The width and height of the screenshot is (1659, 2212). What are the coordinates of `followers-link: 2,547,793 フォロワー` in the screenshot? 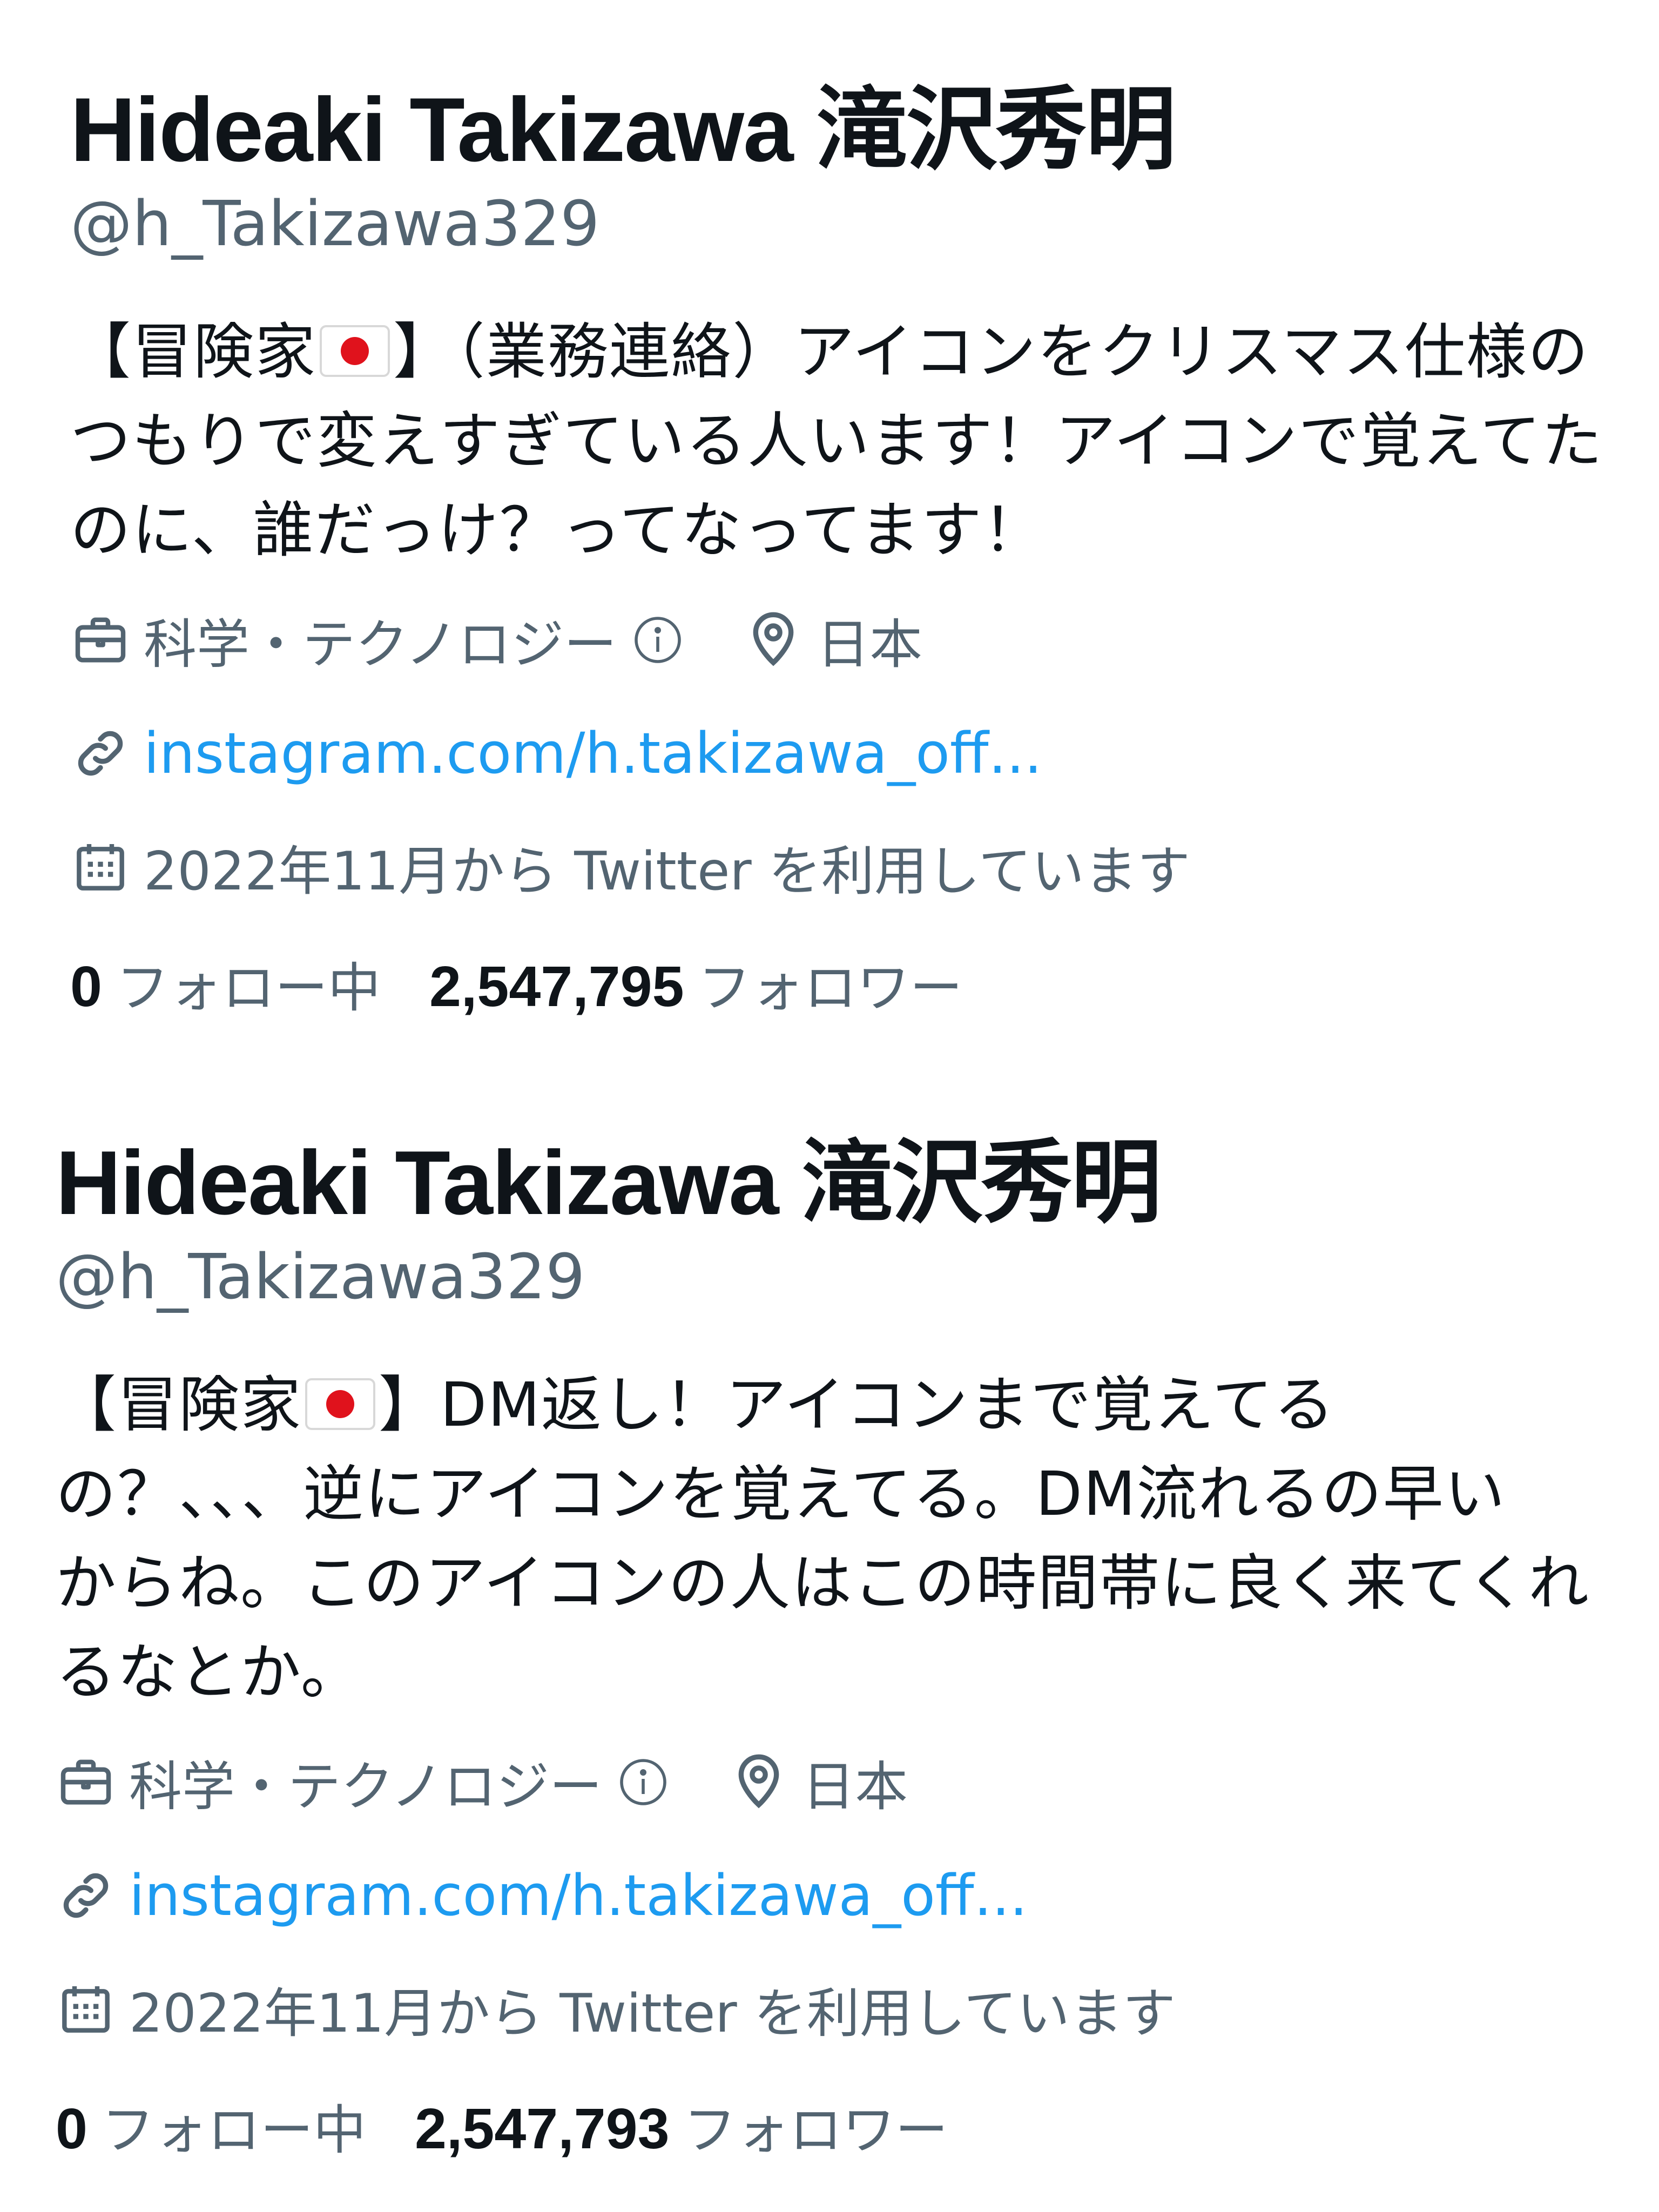 It's located at (681, 2125).